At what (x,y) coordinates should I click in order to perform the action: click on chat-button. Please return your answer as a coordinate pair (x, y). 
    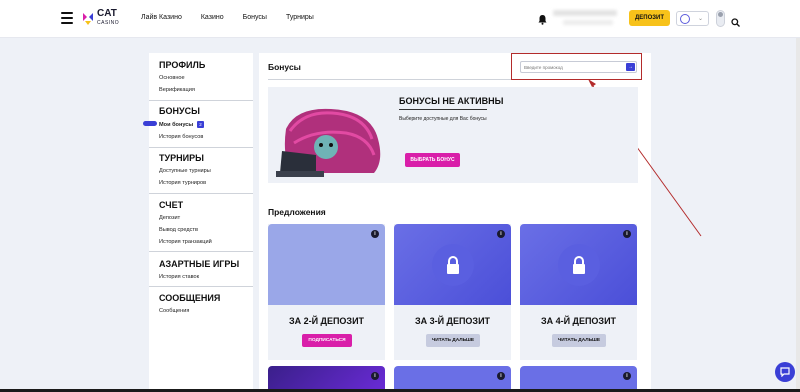
    Looking at the image, I should click on (785, 372).